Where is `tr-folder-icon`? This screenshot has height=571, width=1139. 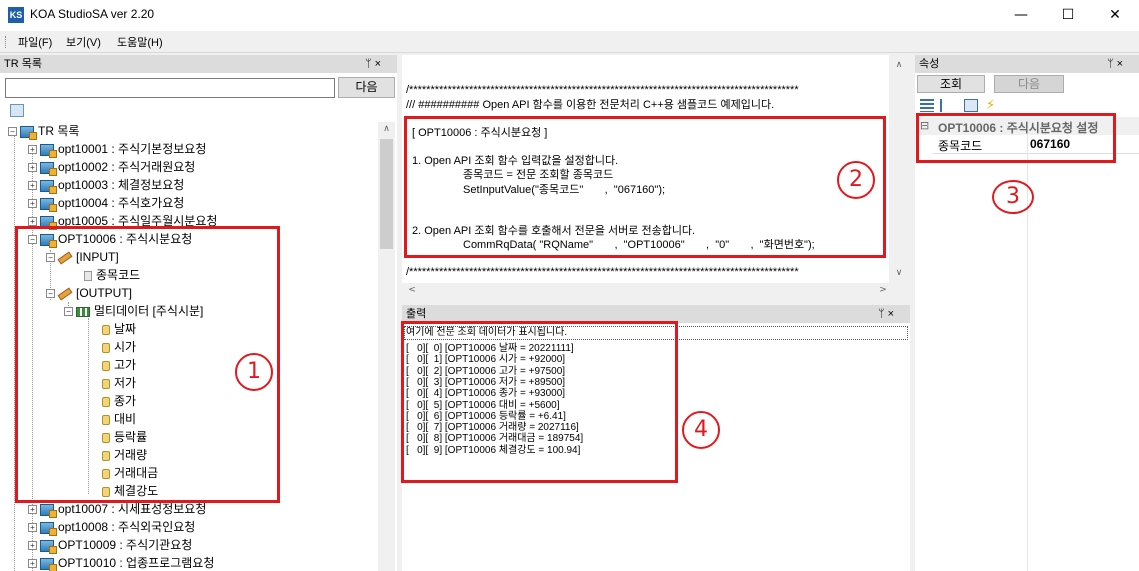 tr-folder-icon is located at coordinates (28, 132).